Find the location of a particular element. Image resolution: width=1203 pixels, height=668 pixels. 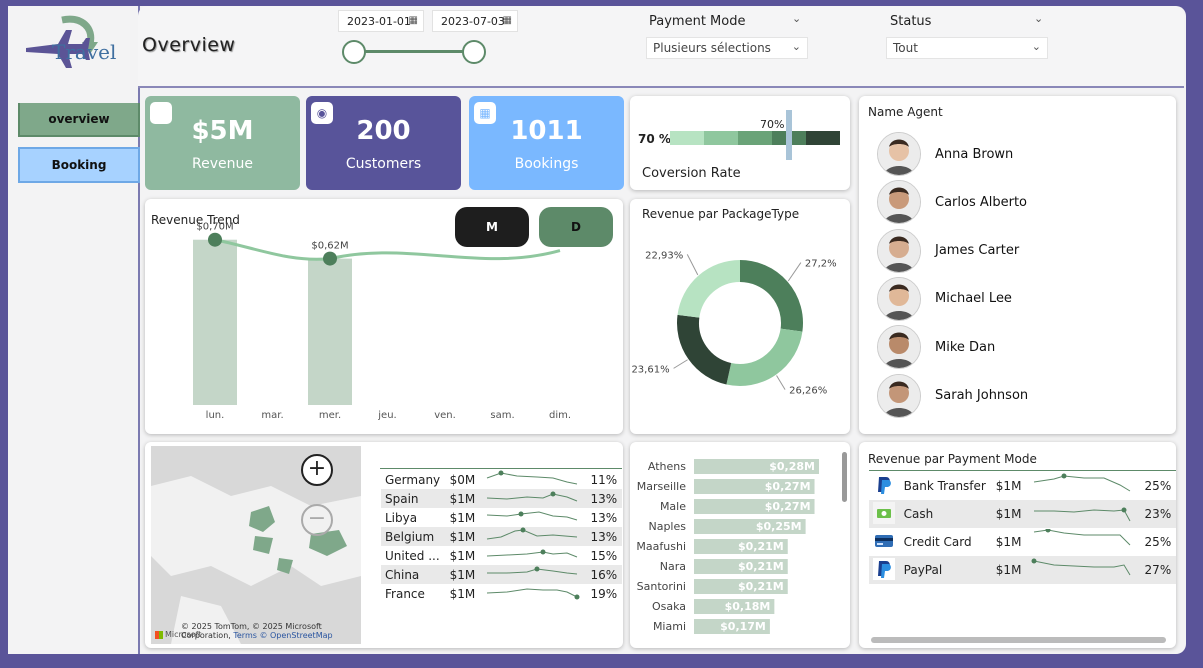

payment-row: Credit Card $1M 25% is located at coordinates (1022, 541).